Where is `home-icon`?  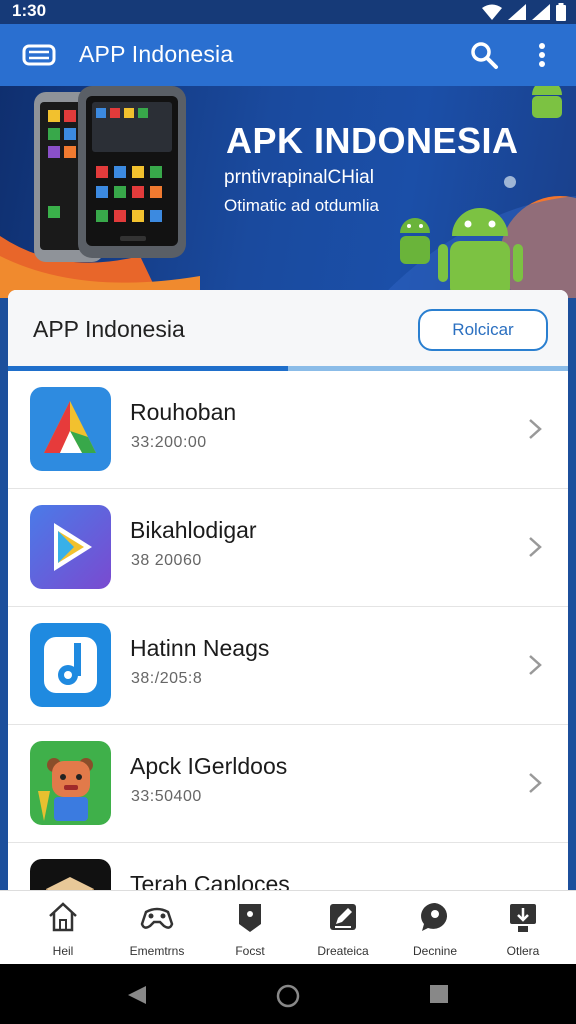 home-icon is located at coordinates (63, 917).